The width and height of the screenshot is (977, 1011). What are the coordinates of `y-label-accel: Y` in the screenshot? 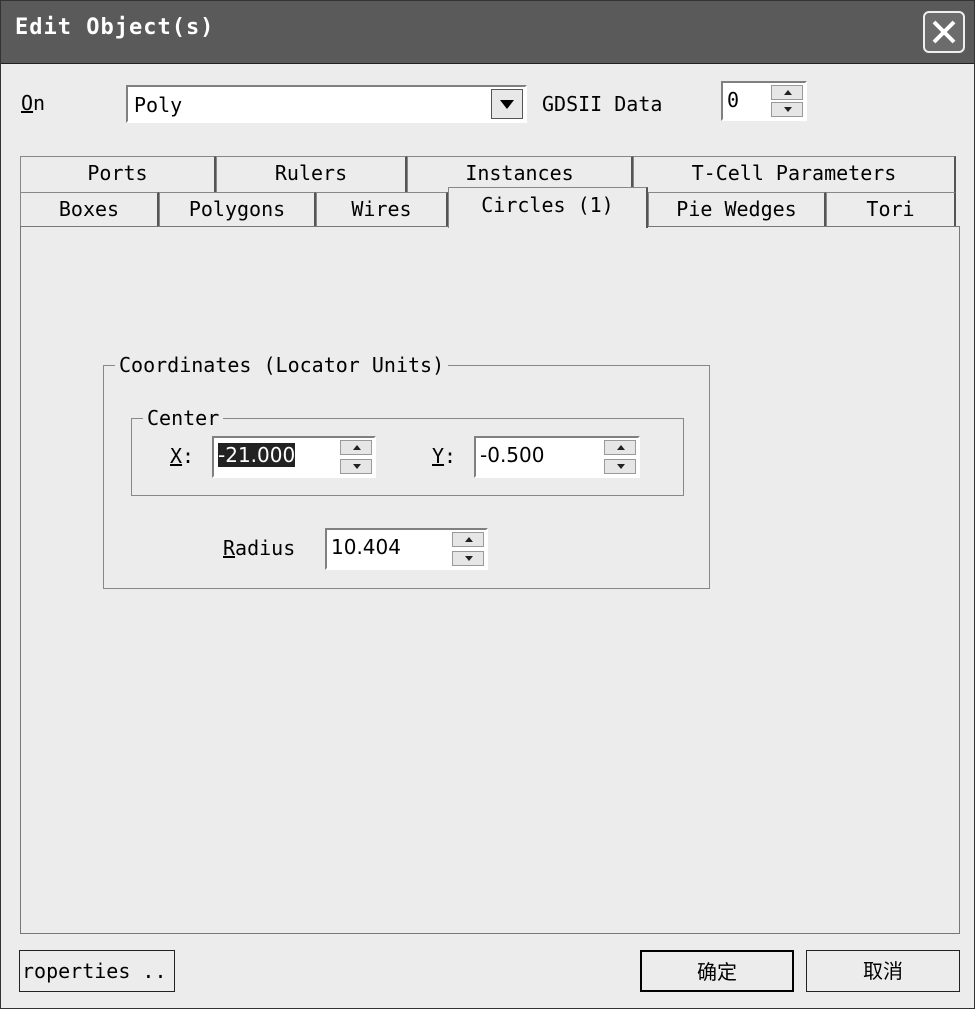 It's located at (438, 456).